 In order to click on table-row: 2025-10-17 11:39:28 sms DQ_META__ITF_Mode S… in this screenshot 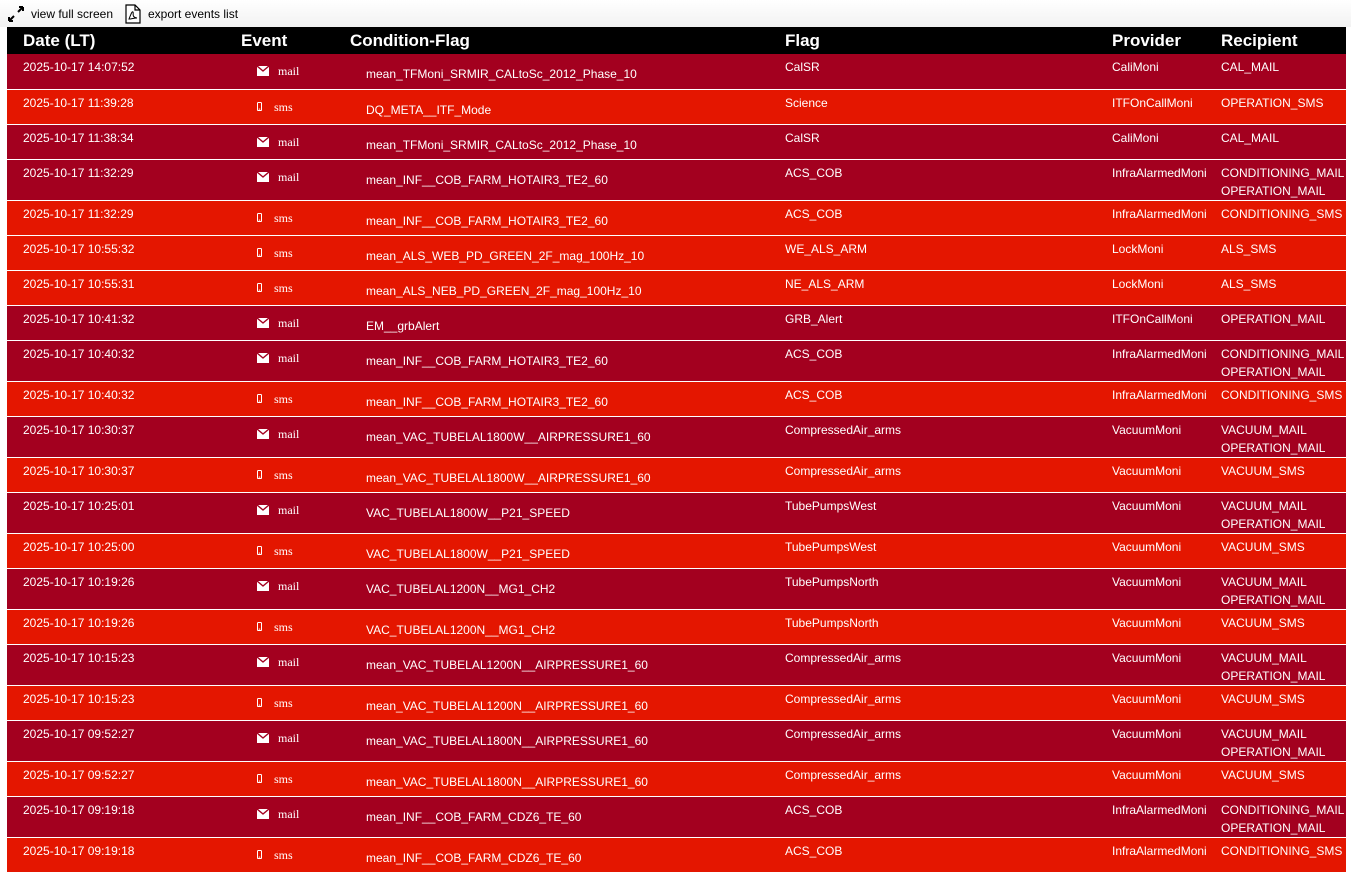, I will do `click(676, 107)`.